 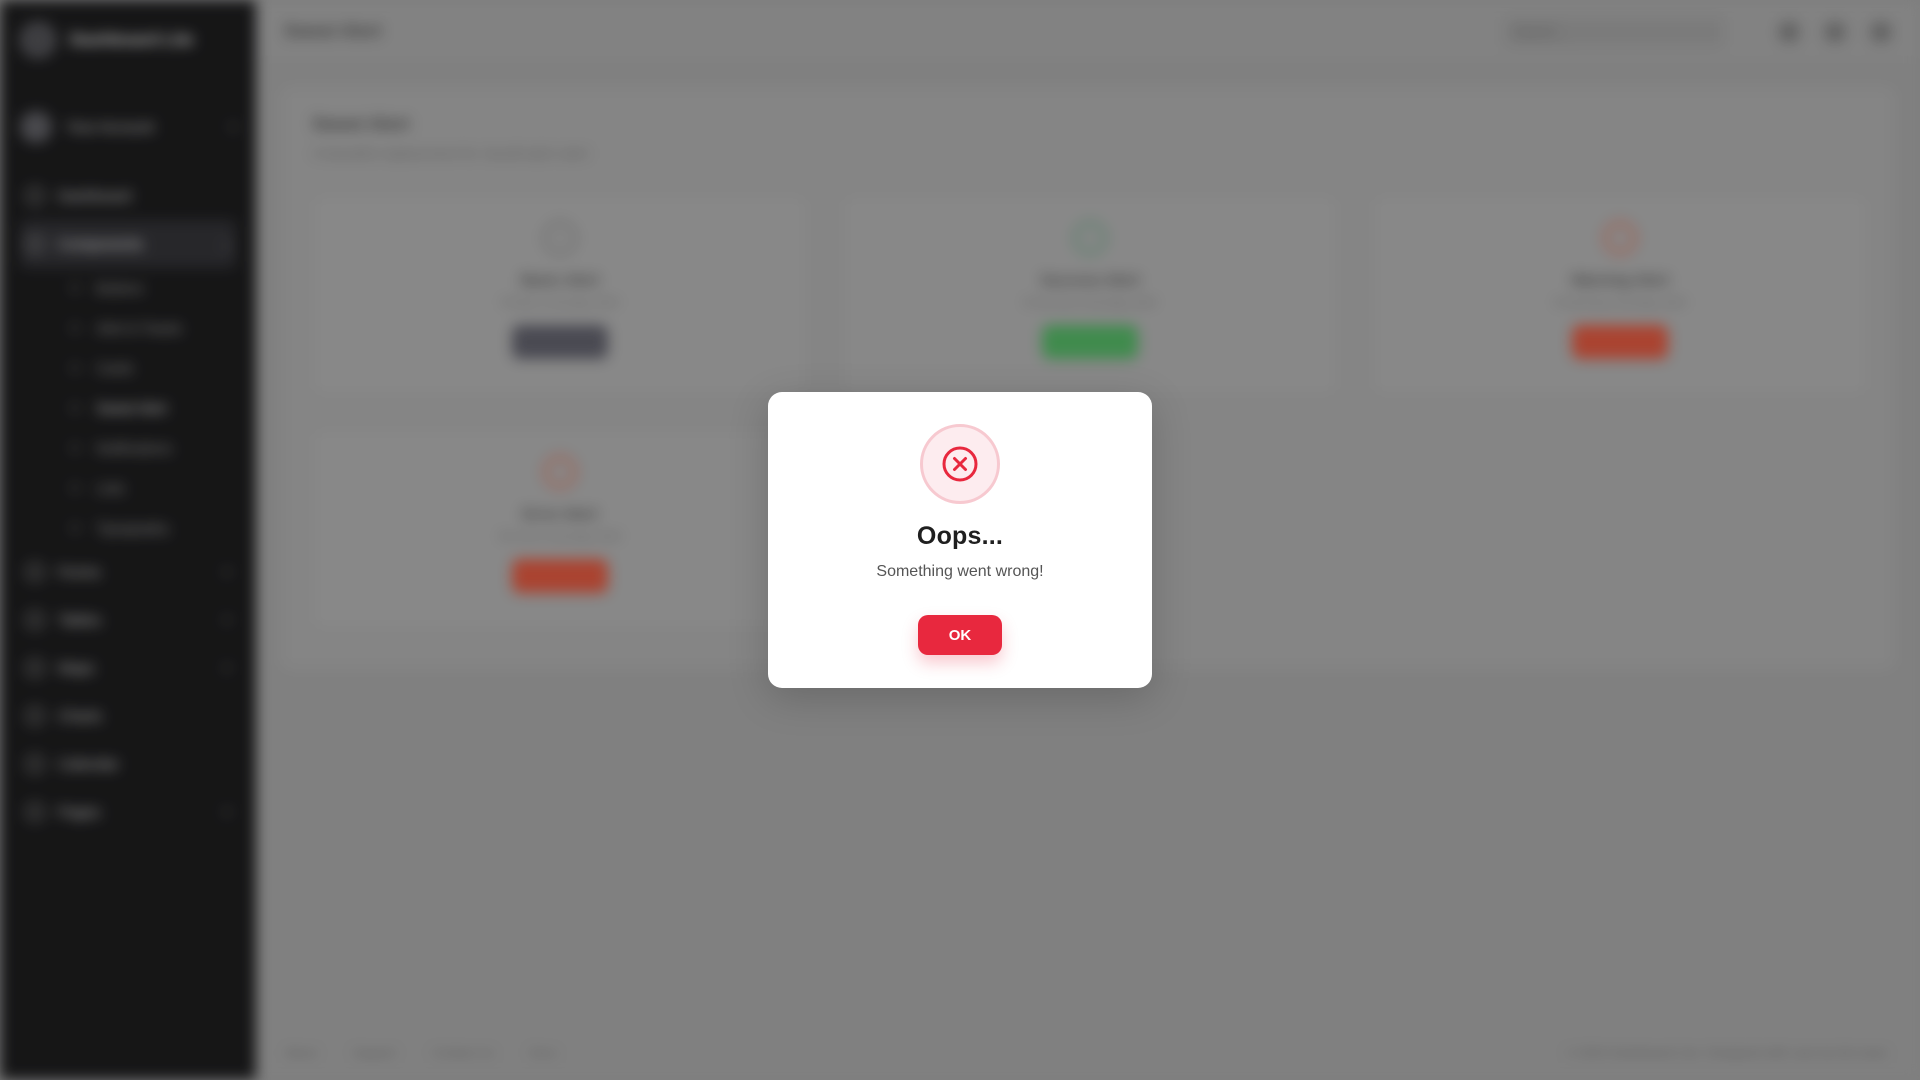 I want to click on dialog-message: Something went wrong!, so click(x=960, y=571).